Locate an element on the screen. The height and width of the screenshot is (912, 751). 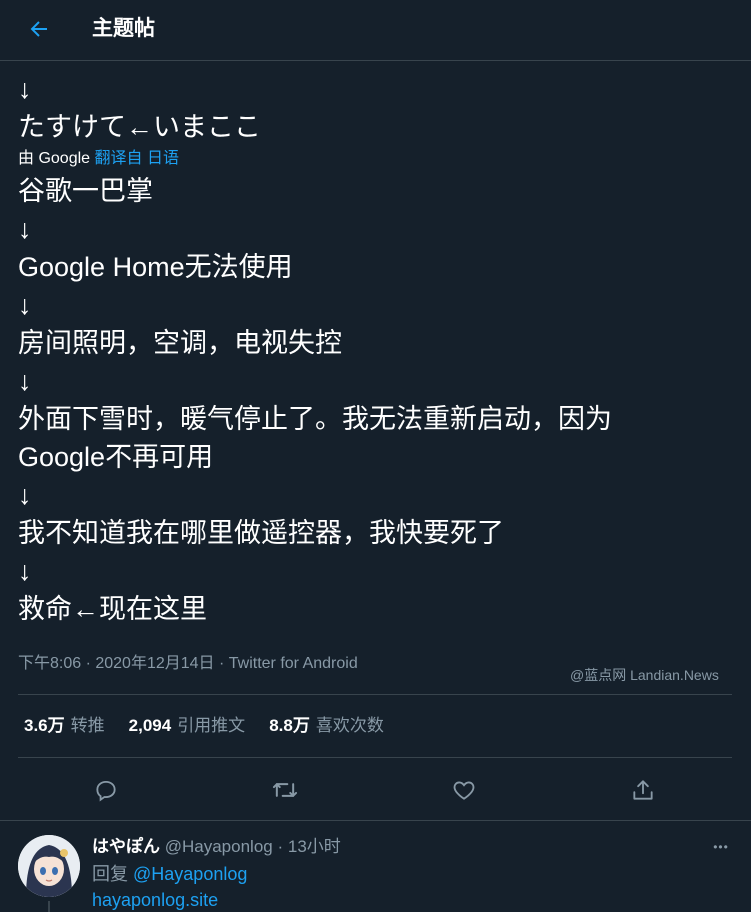
retweets-label: 转推 is located at coordinates (87, 725).